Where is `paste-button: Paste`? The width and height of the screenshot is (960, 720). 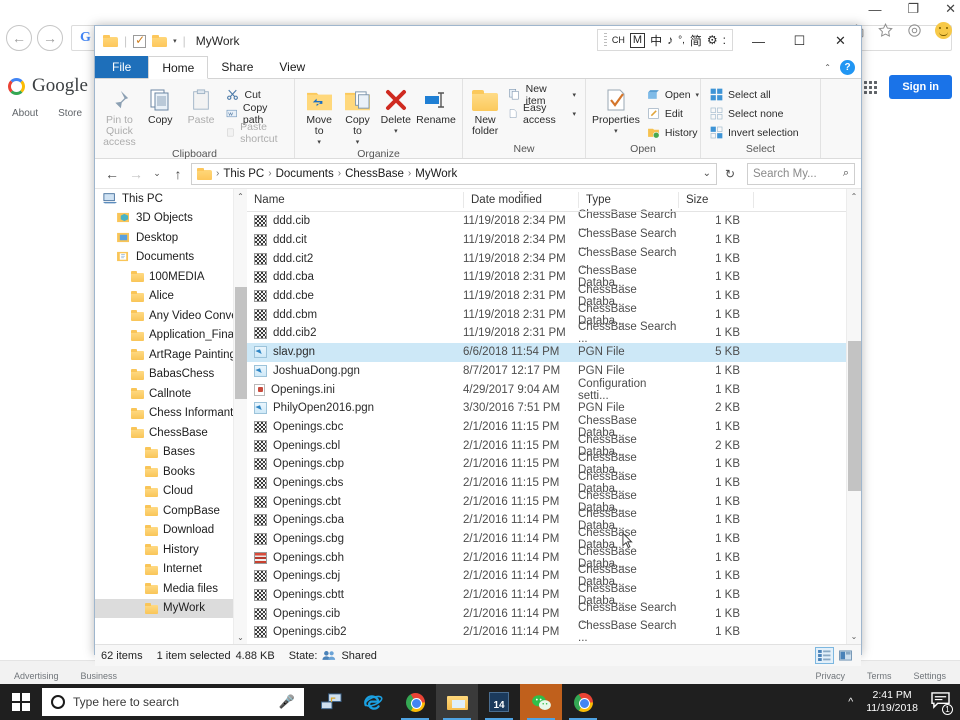
paste-button: Paste is located at coordinates (201, 104).